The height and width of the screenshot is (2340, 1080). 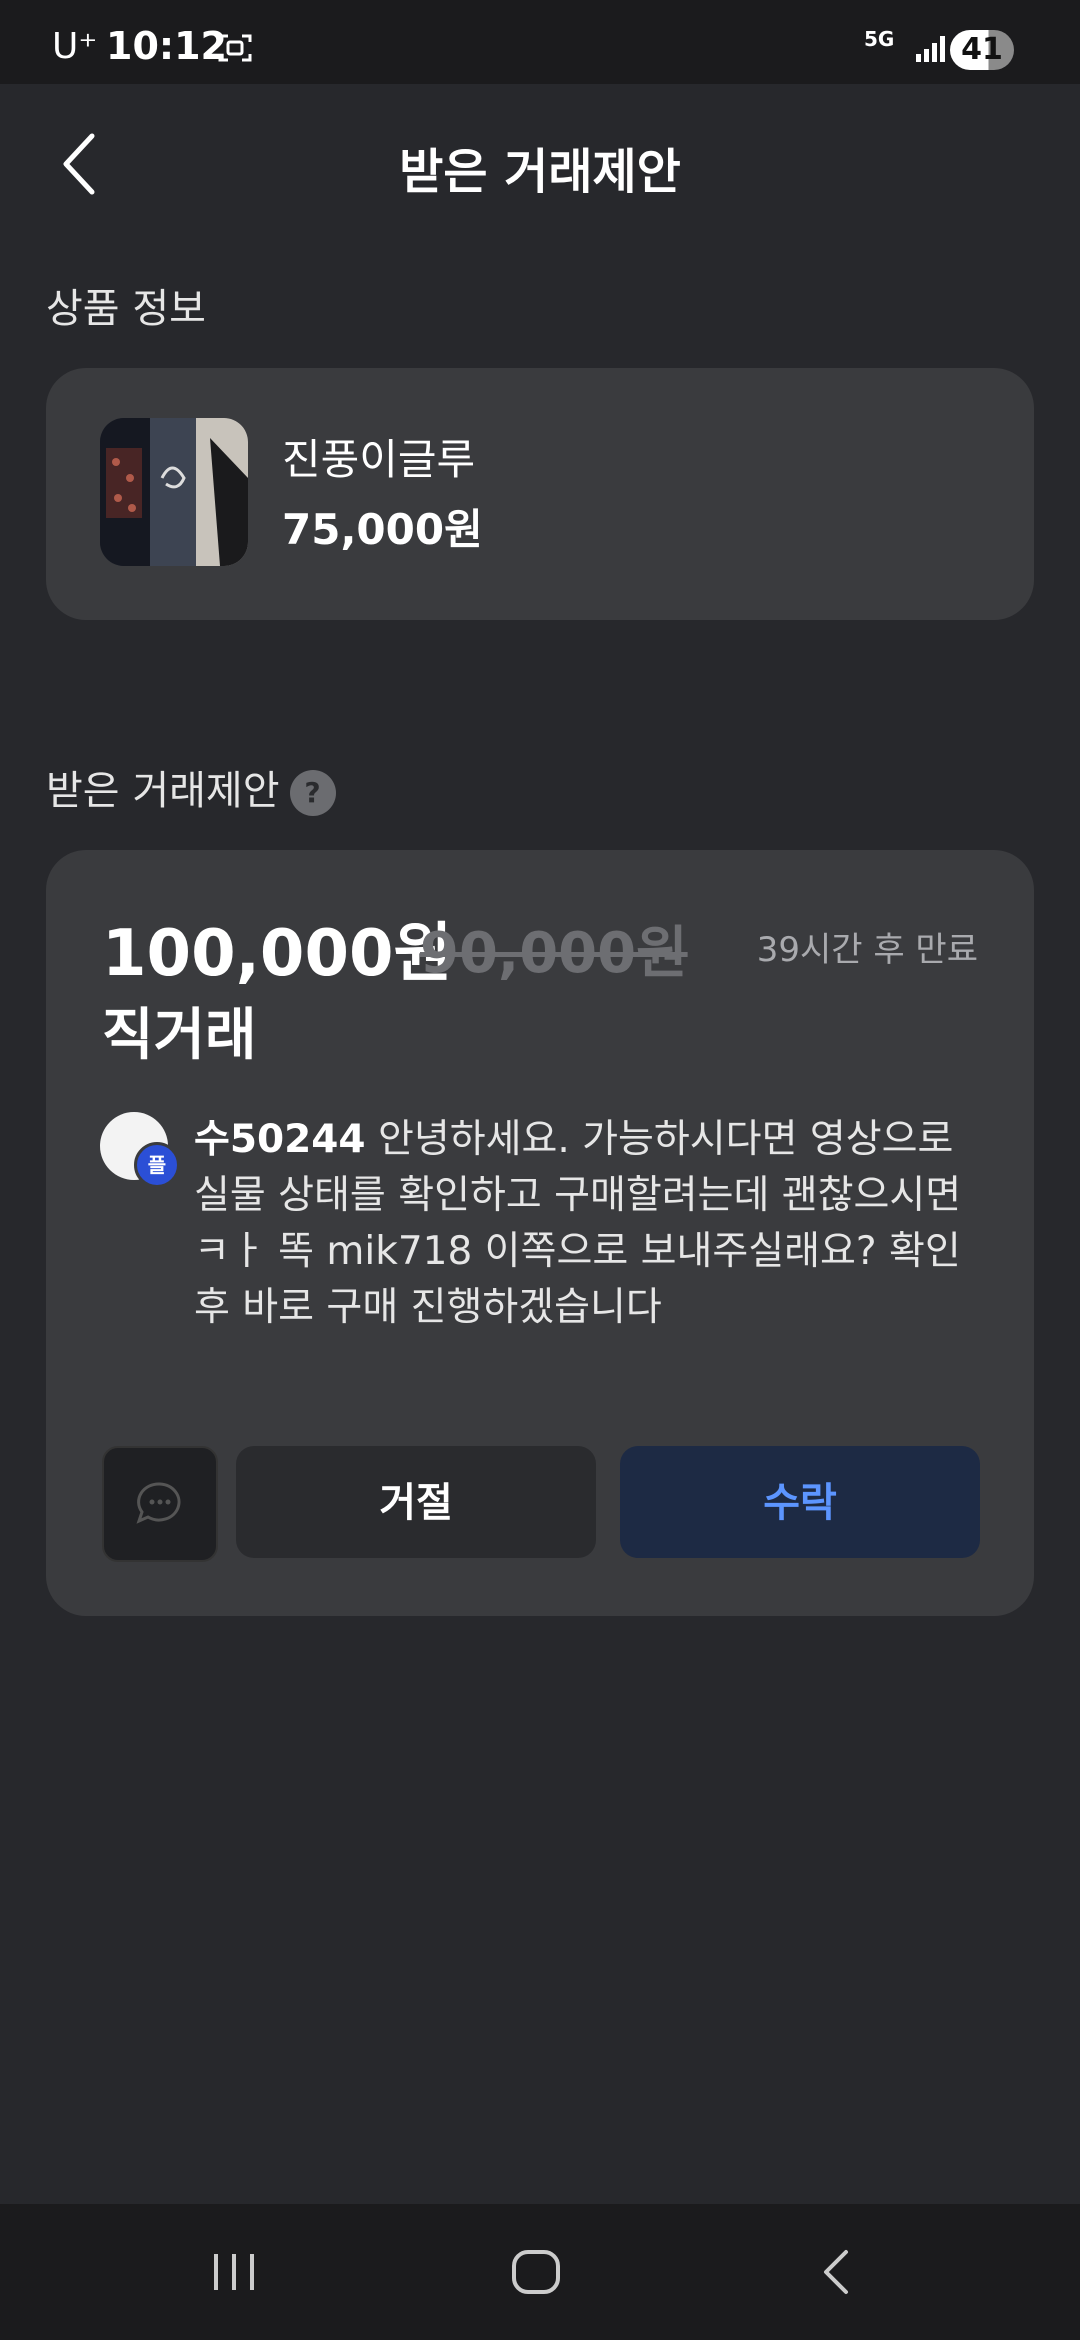 I want to click on clock: 10:12, so click(x=166, y=46).